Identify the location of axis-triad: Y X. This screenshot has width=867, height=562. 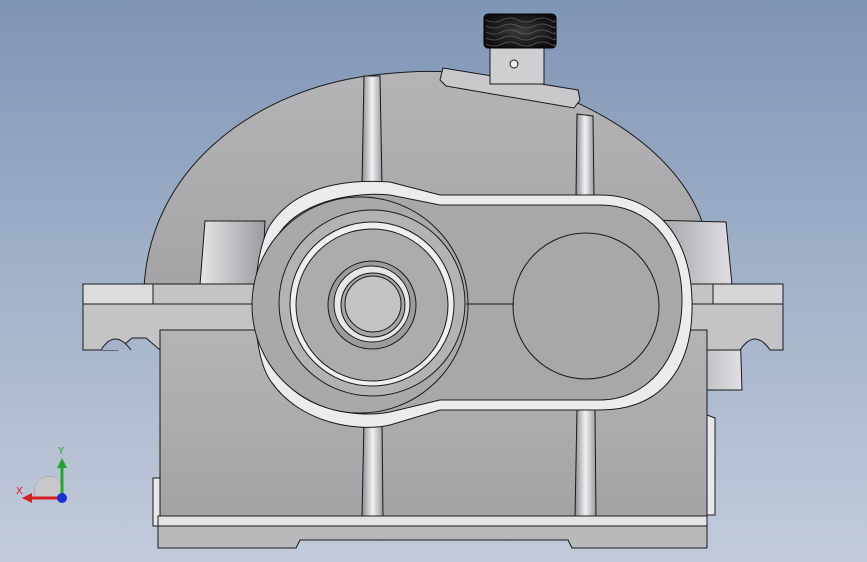
(41, 474).